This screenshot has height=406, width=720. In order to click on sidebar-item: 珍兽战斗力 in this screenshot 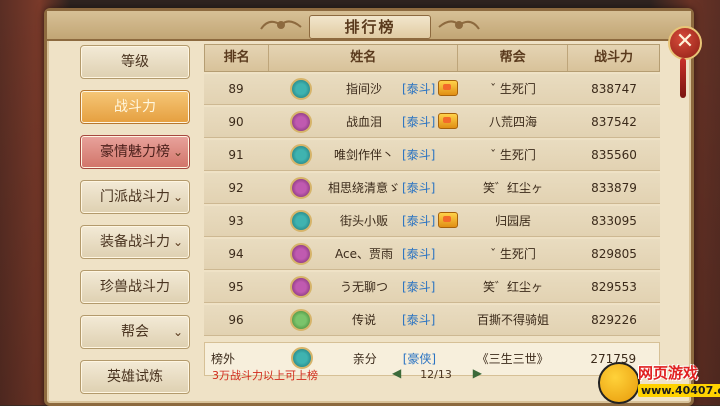, I will do `click(135, 287)`.